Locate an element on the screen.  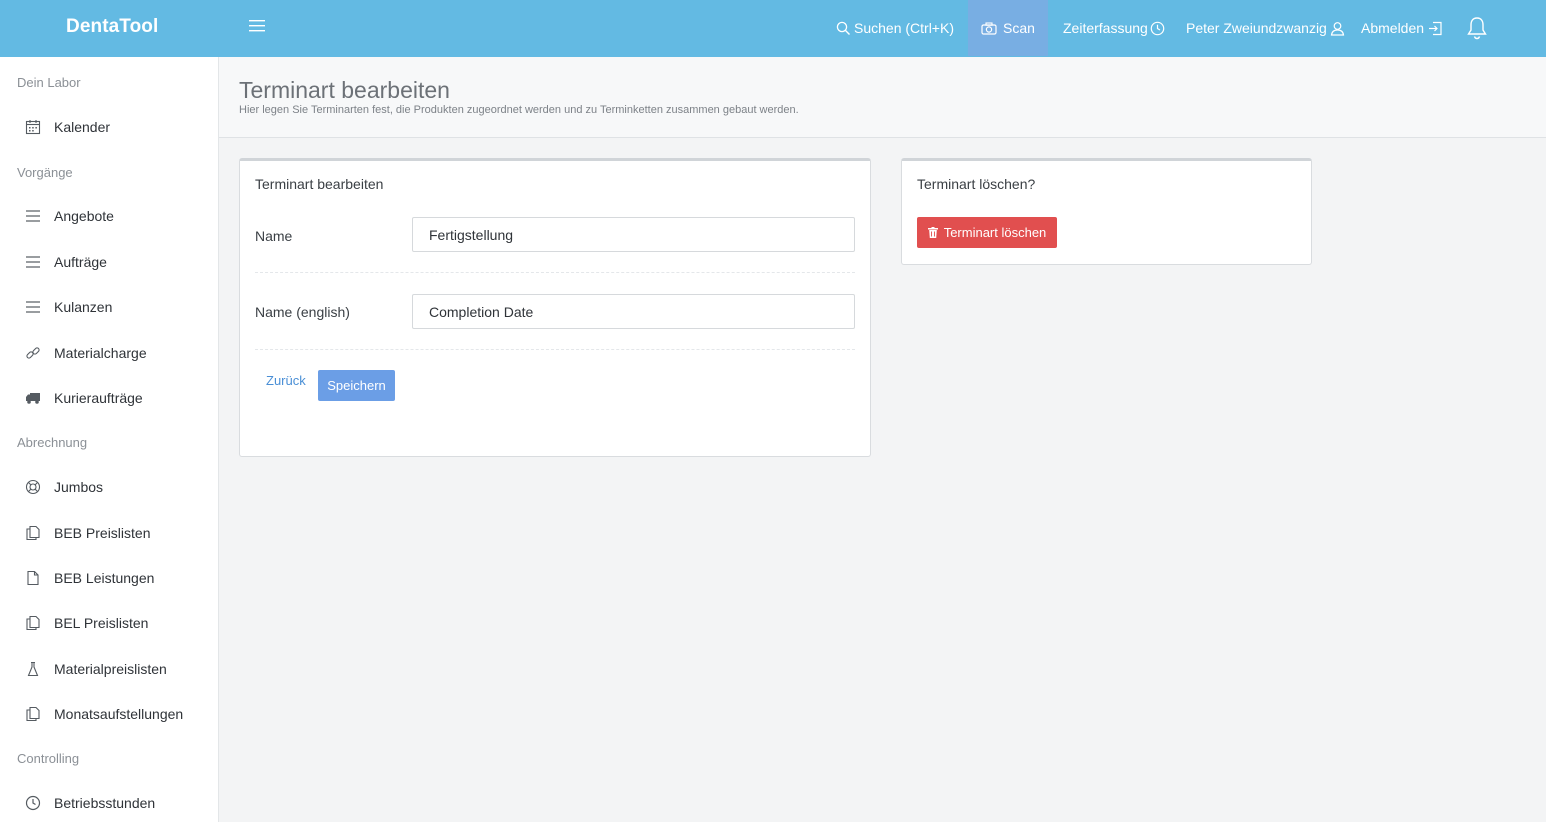
link-icon is located at coordinates (33, 353).